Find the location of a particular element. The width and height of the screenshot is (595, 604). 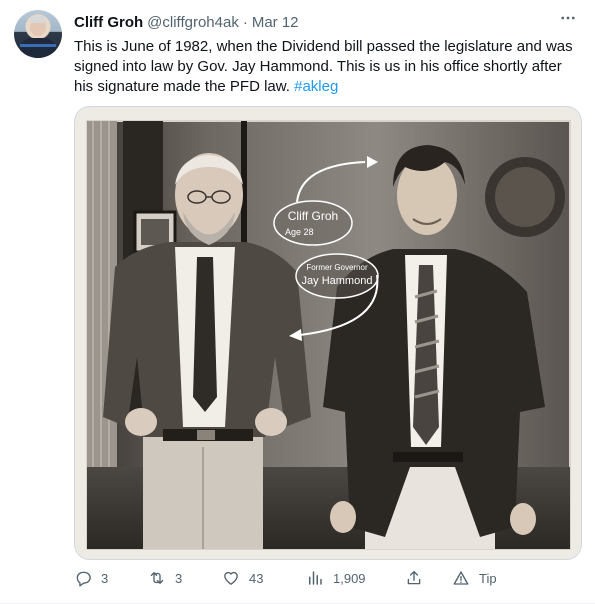

share-button is located at coordinates (418, 578).